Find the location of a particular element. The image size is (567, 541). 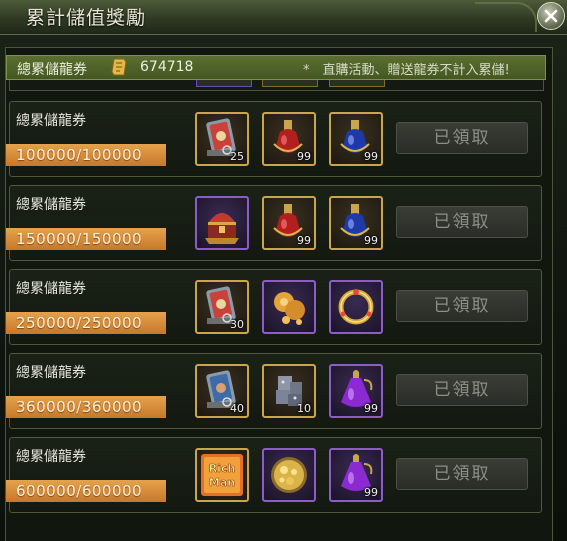

reward-item-slot: 10 is located at coordinates (289, 391).